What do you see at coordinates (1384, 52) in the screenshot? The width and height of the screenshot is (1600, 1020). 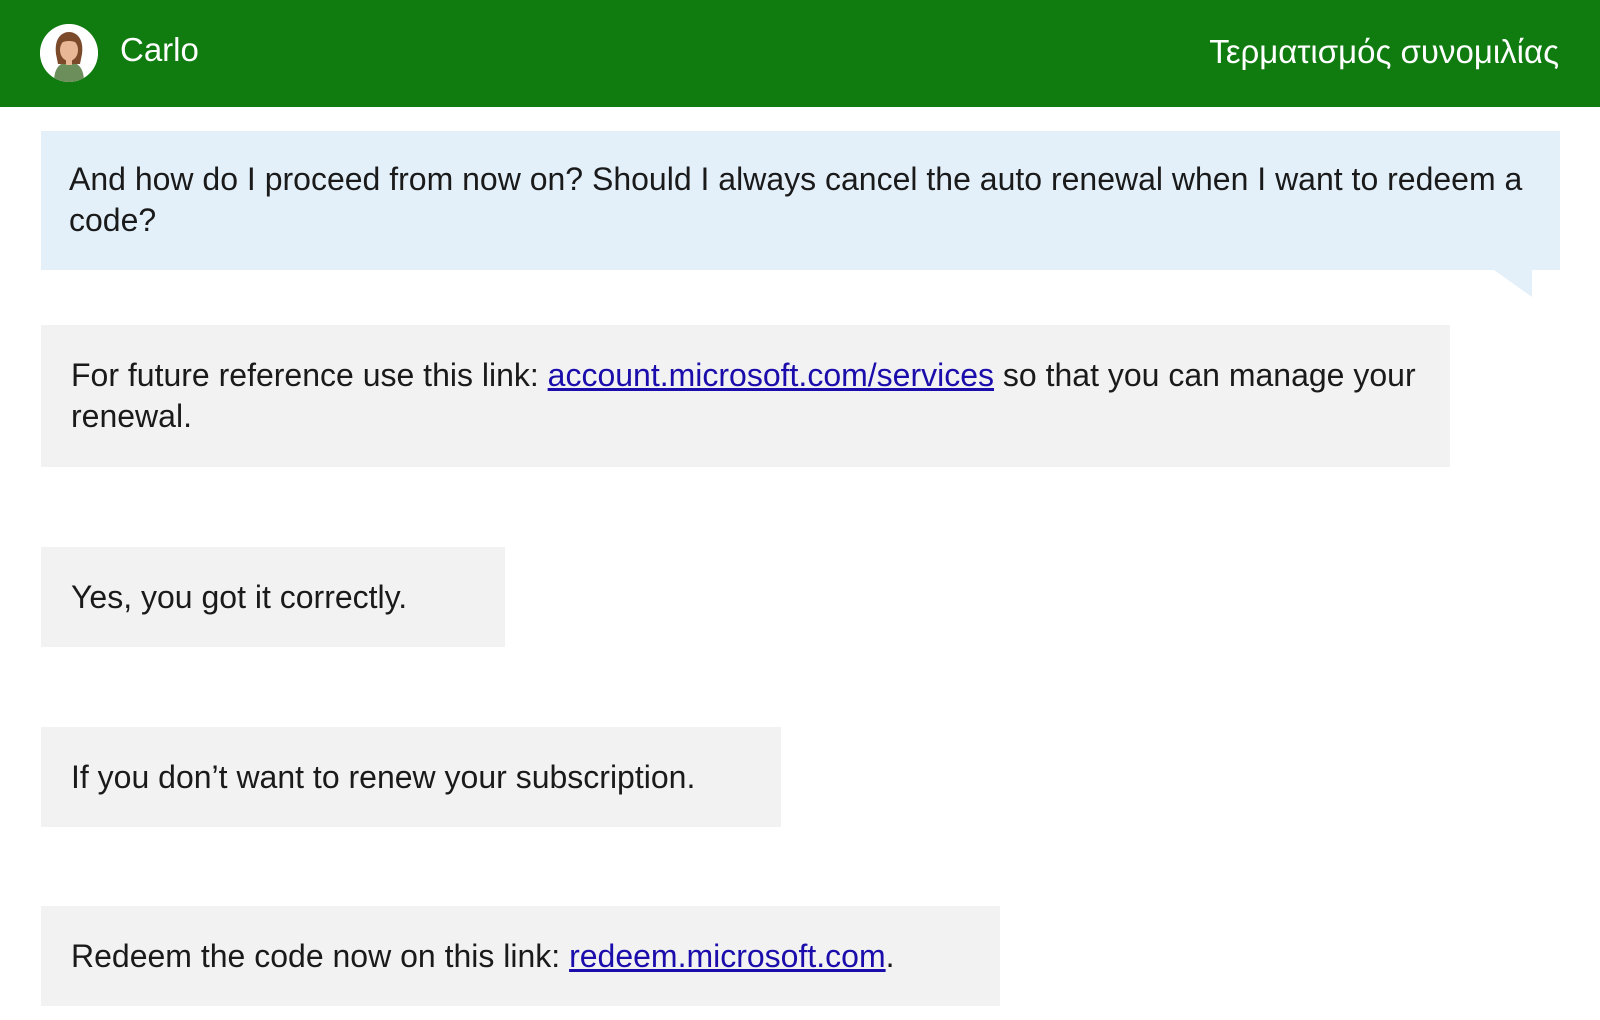 I see `end-chat-button: Τερματισμός συνομιλίας` at bounding box center [1384, 52].